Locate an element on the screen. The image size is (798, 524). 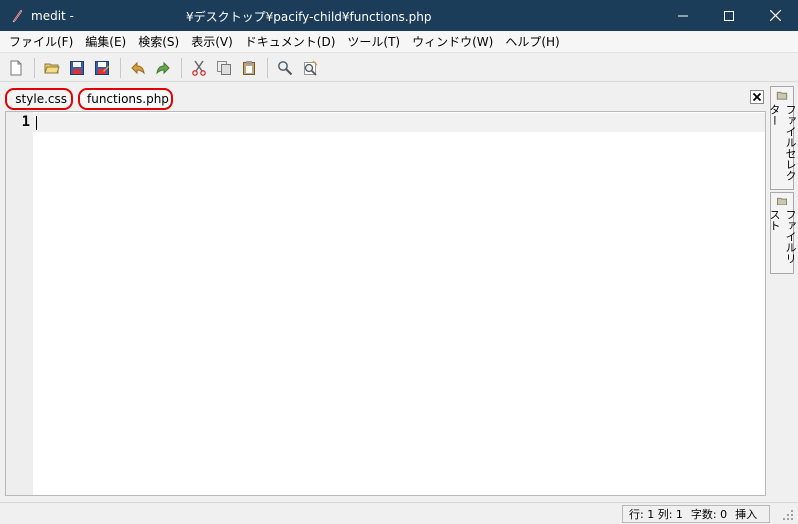
save-as-button is located at coordinates (102, 68).